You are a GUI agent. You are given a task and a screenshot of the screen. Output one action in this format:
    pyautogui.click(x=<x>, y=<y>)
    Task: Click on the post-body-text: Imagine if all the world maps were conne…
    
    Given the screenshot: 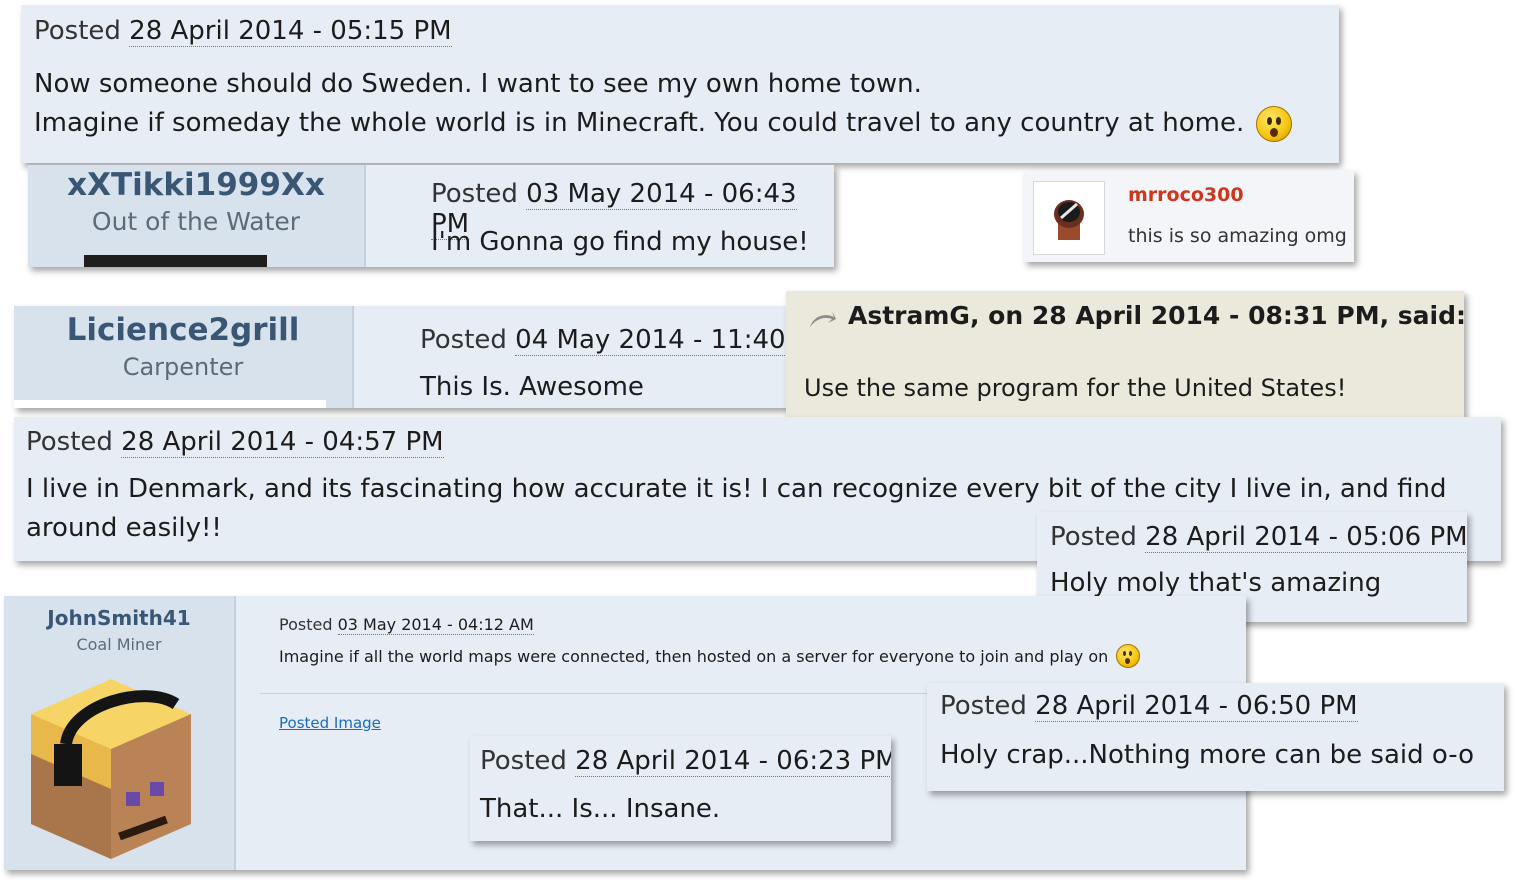 What is the action you would take?
    pyautogui.click(x=694, y=656)
    